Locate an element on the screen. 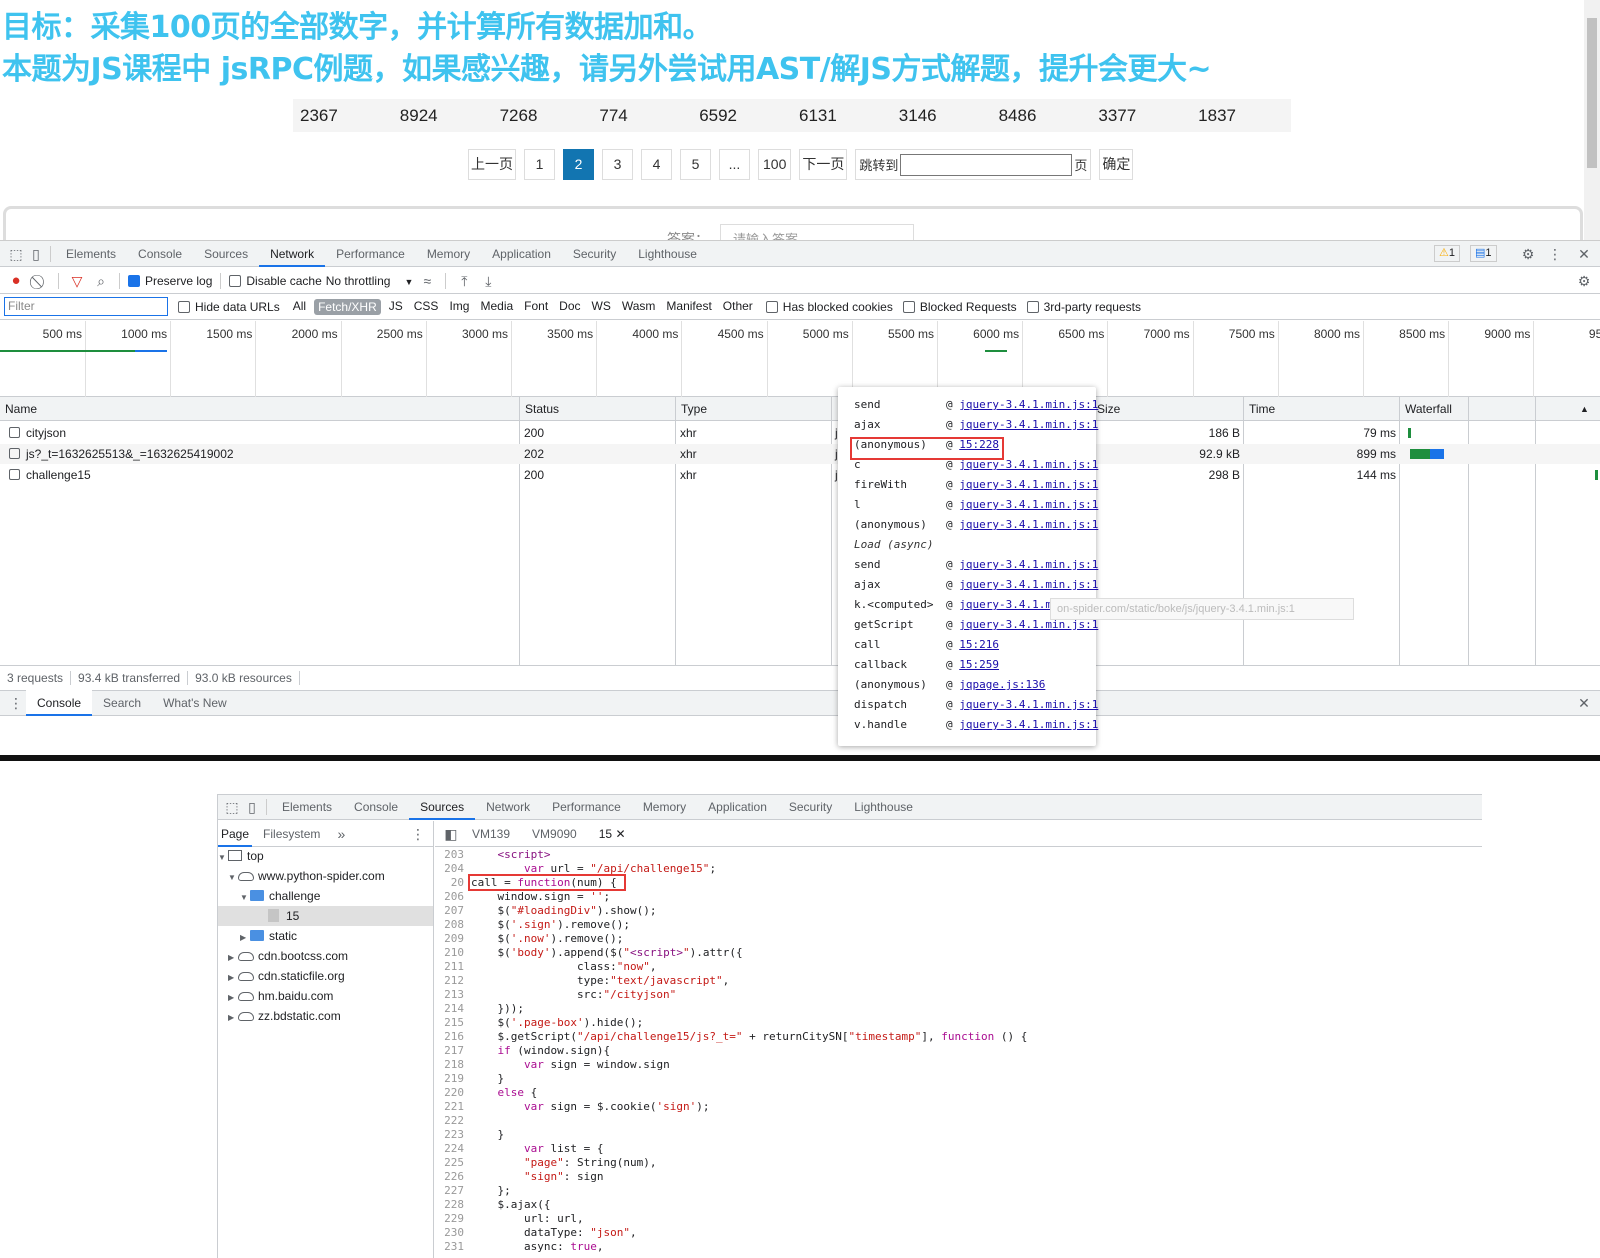 Image resolution: width=1600 pixels, height=1258 pixels. toggle-navigator-icon: ◧ is located at coordinates (451, 834).